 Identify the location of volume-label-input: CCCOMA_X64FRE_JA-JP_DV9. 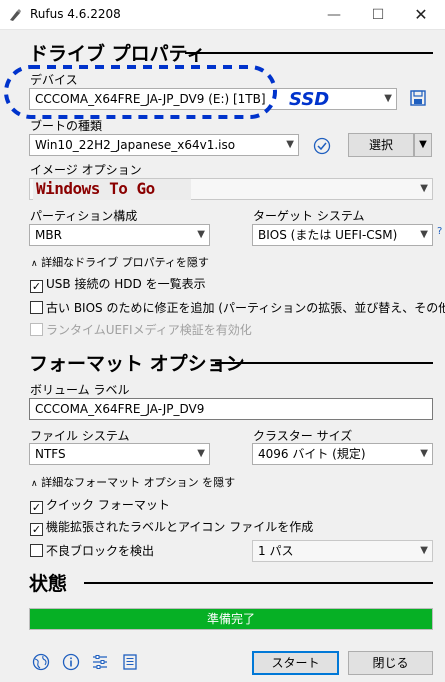
(231, 409).